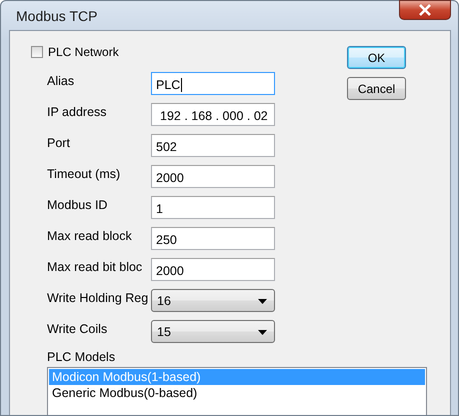 The image size is (459, 416). What do you see at coordinates (376, 88) in the screenshot?
I see `cancel-button: Cancel` at bounding box center [376, 88].